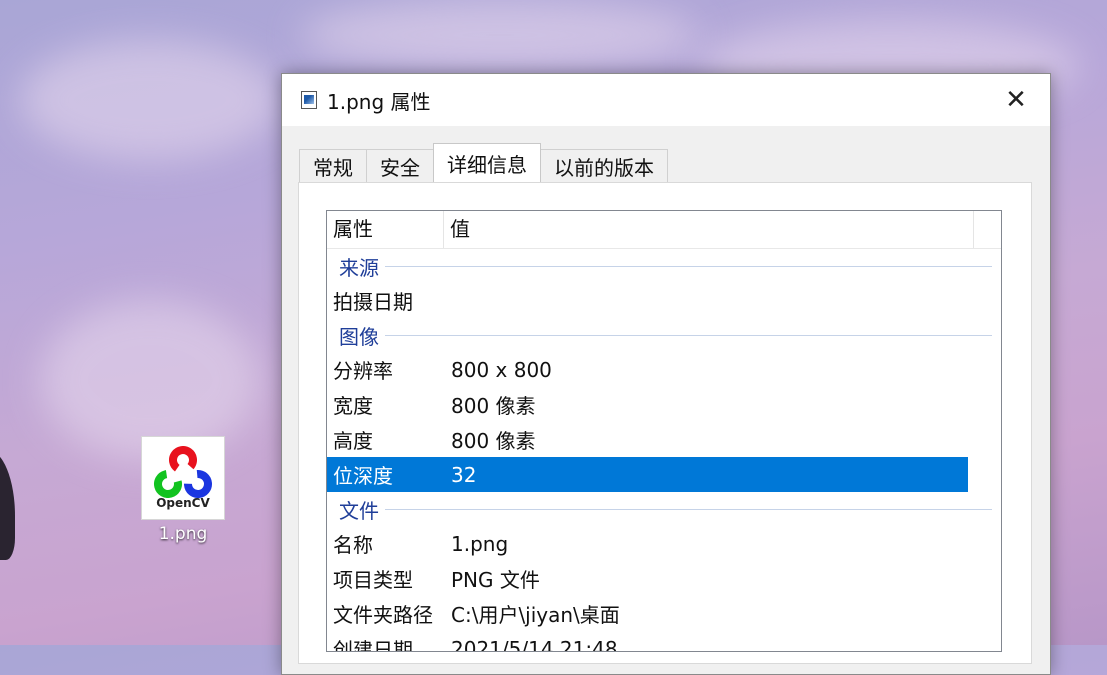  Describe the element at coordinates (647, 369) in the screenshot. I see `list-item: 分辨率 800 x 800` at that location.